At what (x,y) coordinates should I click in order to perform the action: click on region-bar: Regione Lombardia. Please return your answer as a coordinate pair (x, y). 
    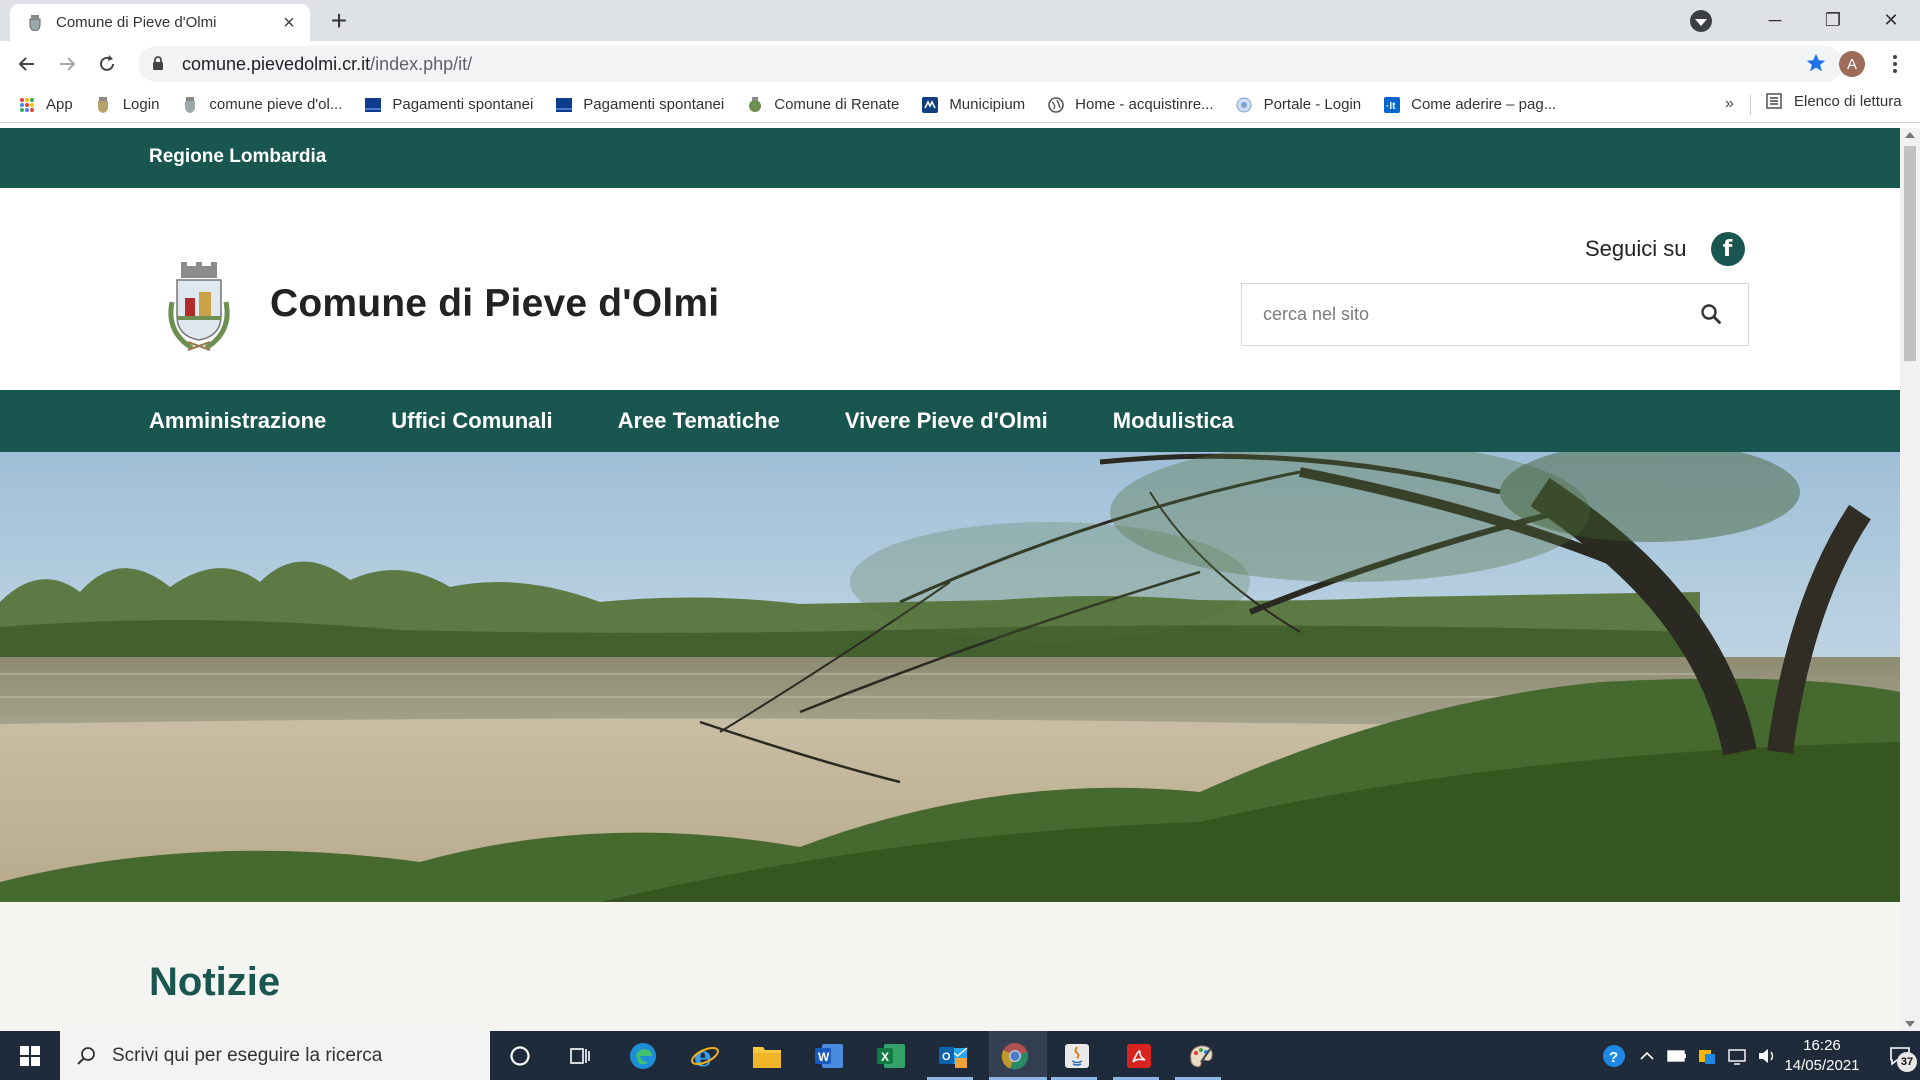
    Looking at the image, I should click on (950, 158).